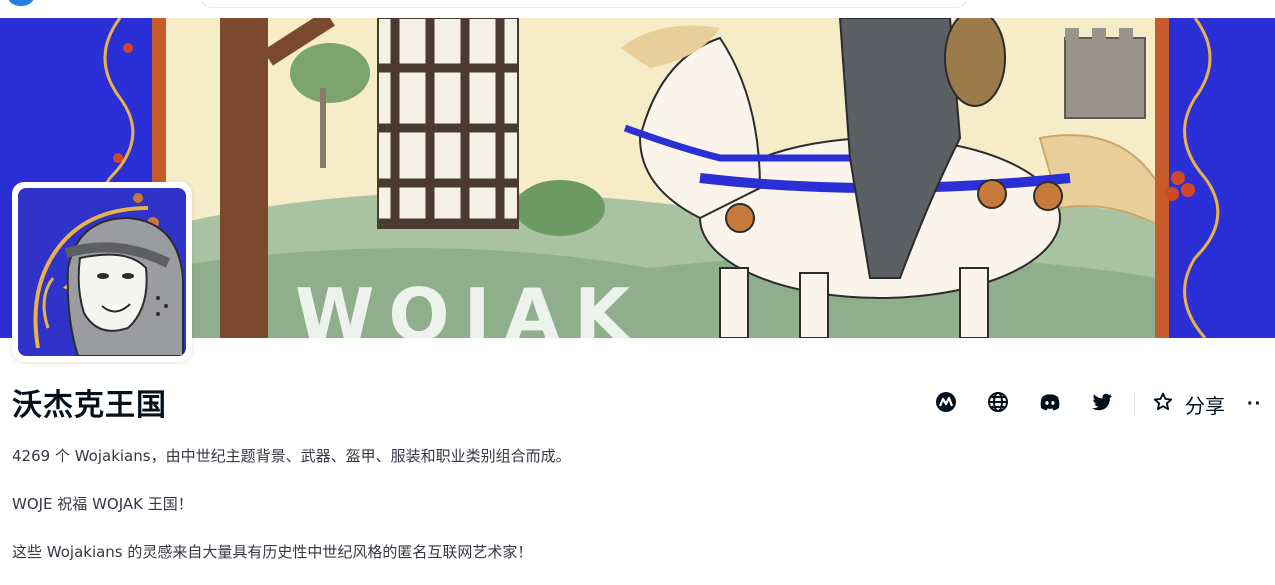 This screenshot has height=585, width=1275. What do you see at coordinates (469, 305) in the screenshot?
I see `banner-wojak-lettering: WOJAK` at bounding box center [469, 305].